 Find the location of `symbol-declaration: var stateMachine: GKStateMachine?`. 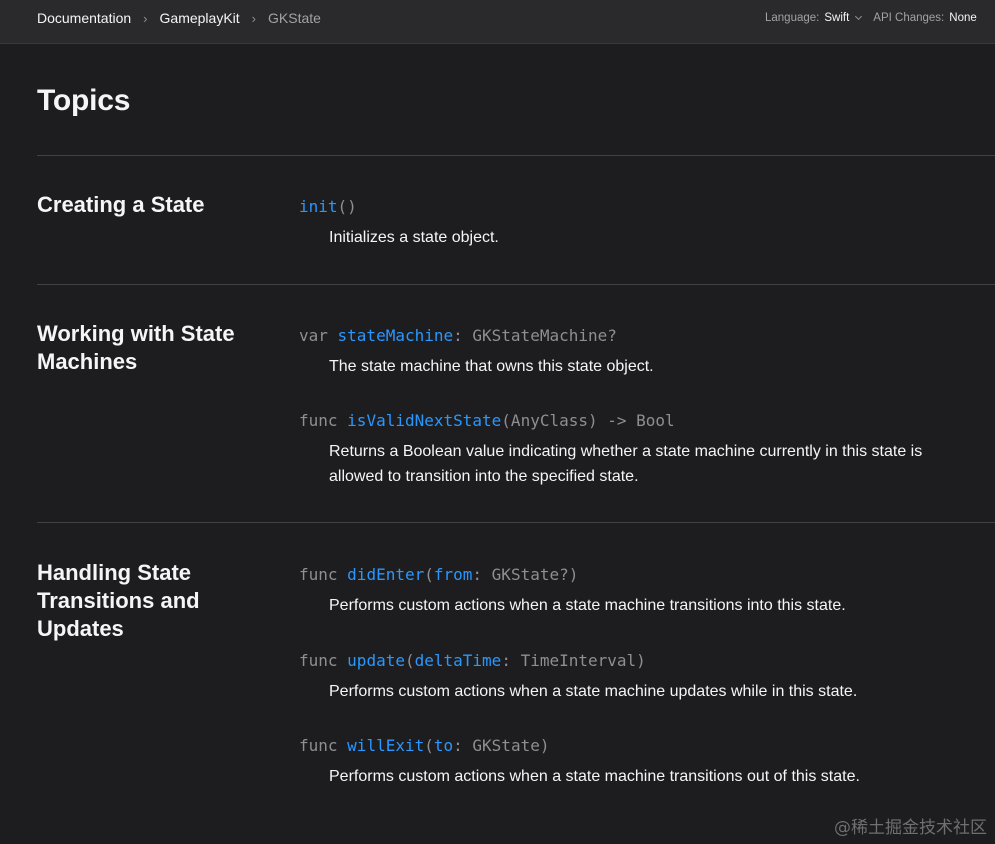

symbol-declaration: var stateMachine: GKStateMachine? is located at coordinates (458, 336).